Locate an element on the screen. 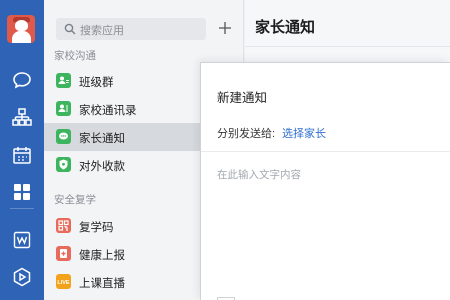  search-icon is located at coordinates (70, 29).